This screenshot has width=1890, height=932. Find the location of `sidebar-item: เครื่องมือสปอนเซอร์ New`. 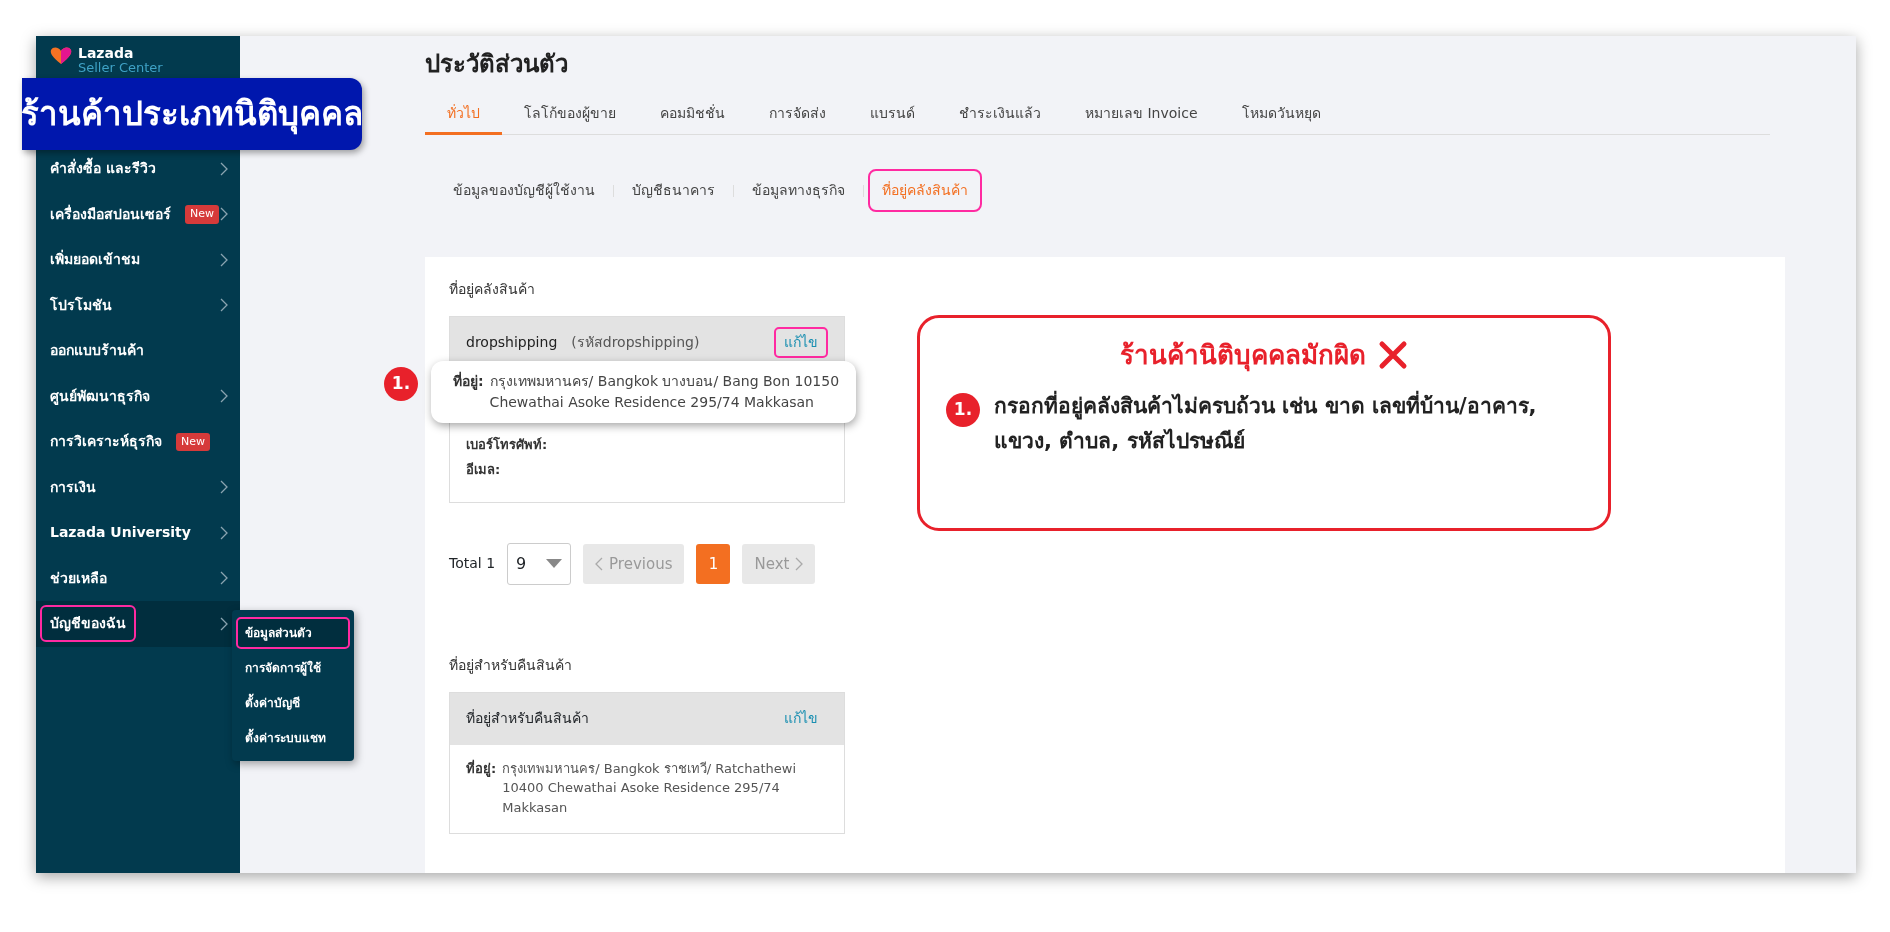

sidebar-item: เครื่องมือสปอนเซอร์ New is located at coordinates (138, 214).